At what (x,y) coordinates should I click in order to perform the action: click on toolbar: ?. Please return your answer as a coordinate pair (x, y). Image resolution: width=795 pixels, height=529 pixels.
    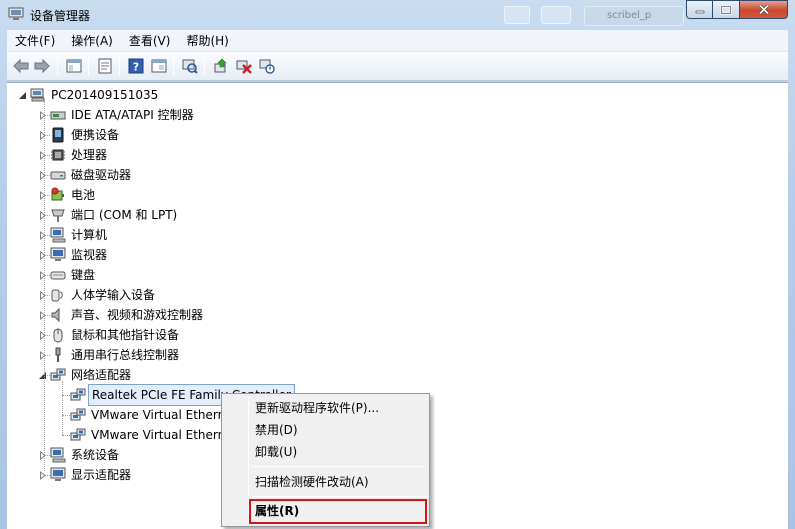
    Looking at the image, I should click on (397, 66).